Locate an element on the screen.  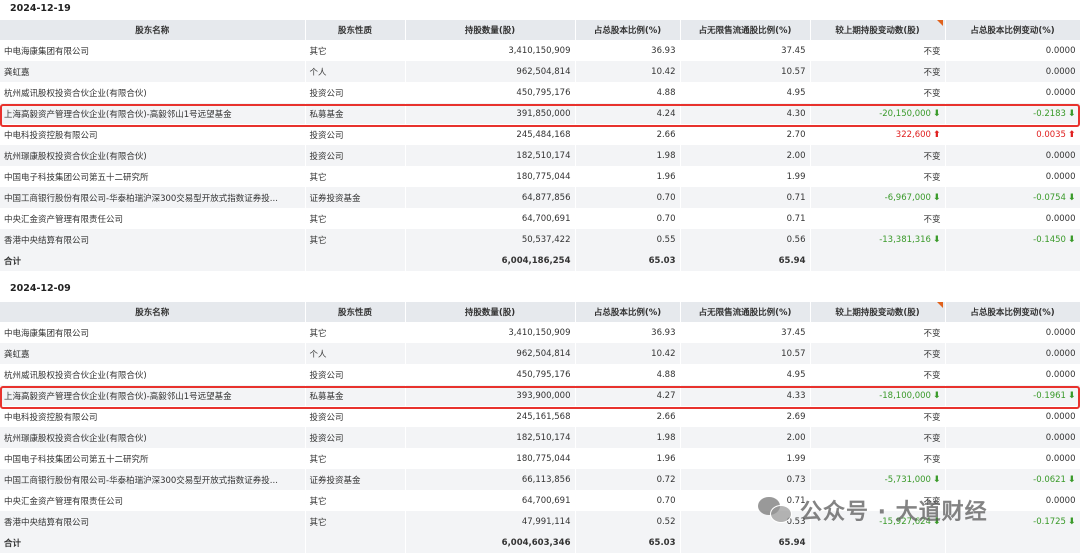
cell-shareholder-type-text: 投资公司 is located at coordinates (326, 417).